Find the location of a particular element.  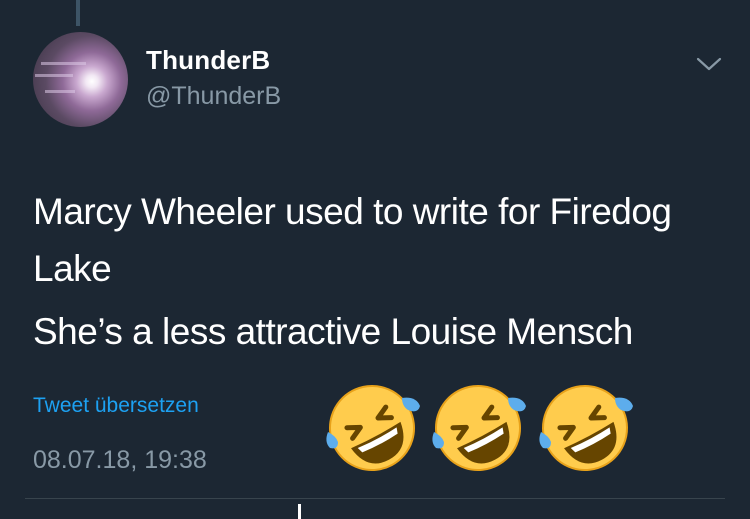

scroll-indicator is located at coordinates (299, 511).